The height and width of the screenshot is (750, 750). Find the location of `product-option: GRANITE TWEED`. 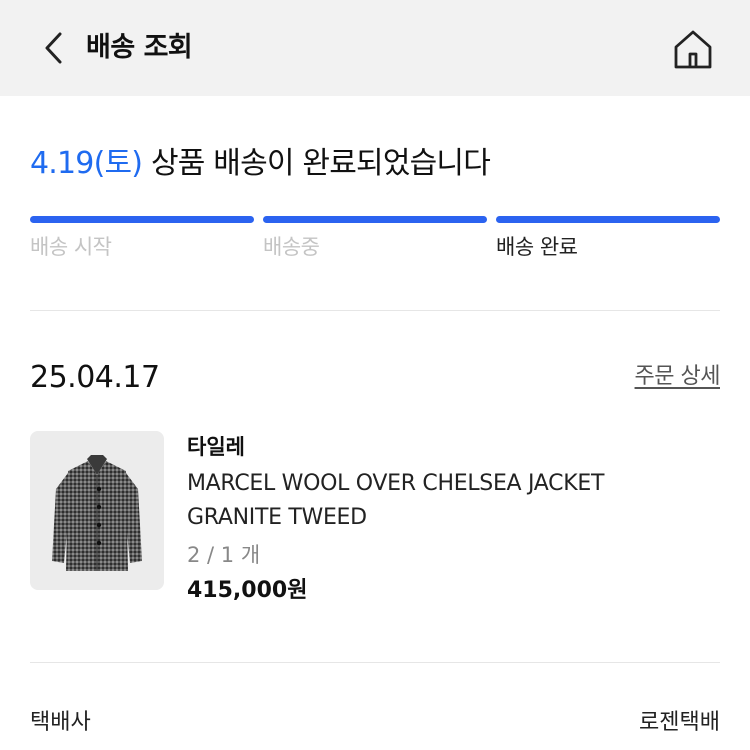

product-option: GRANITE TWEED is located at coordinates (277, 518).